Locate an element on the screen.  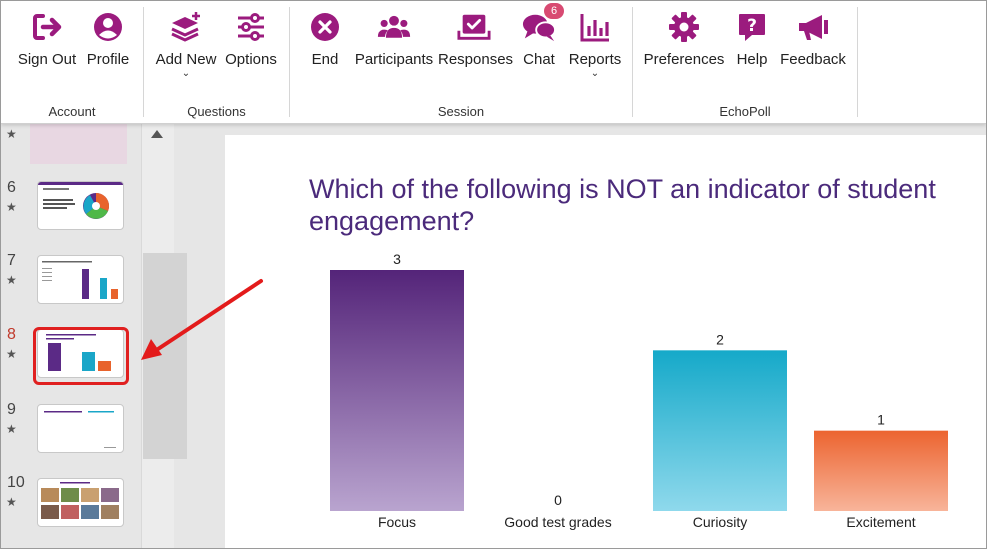
echopoll-group-label: EchoPoll is located at coordinates (745, 111).